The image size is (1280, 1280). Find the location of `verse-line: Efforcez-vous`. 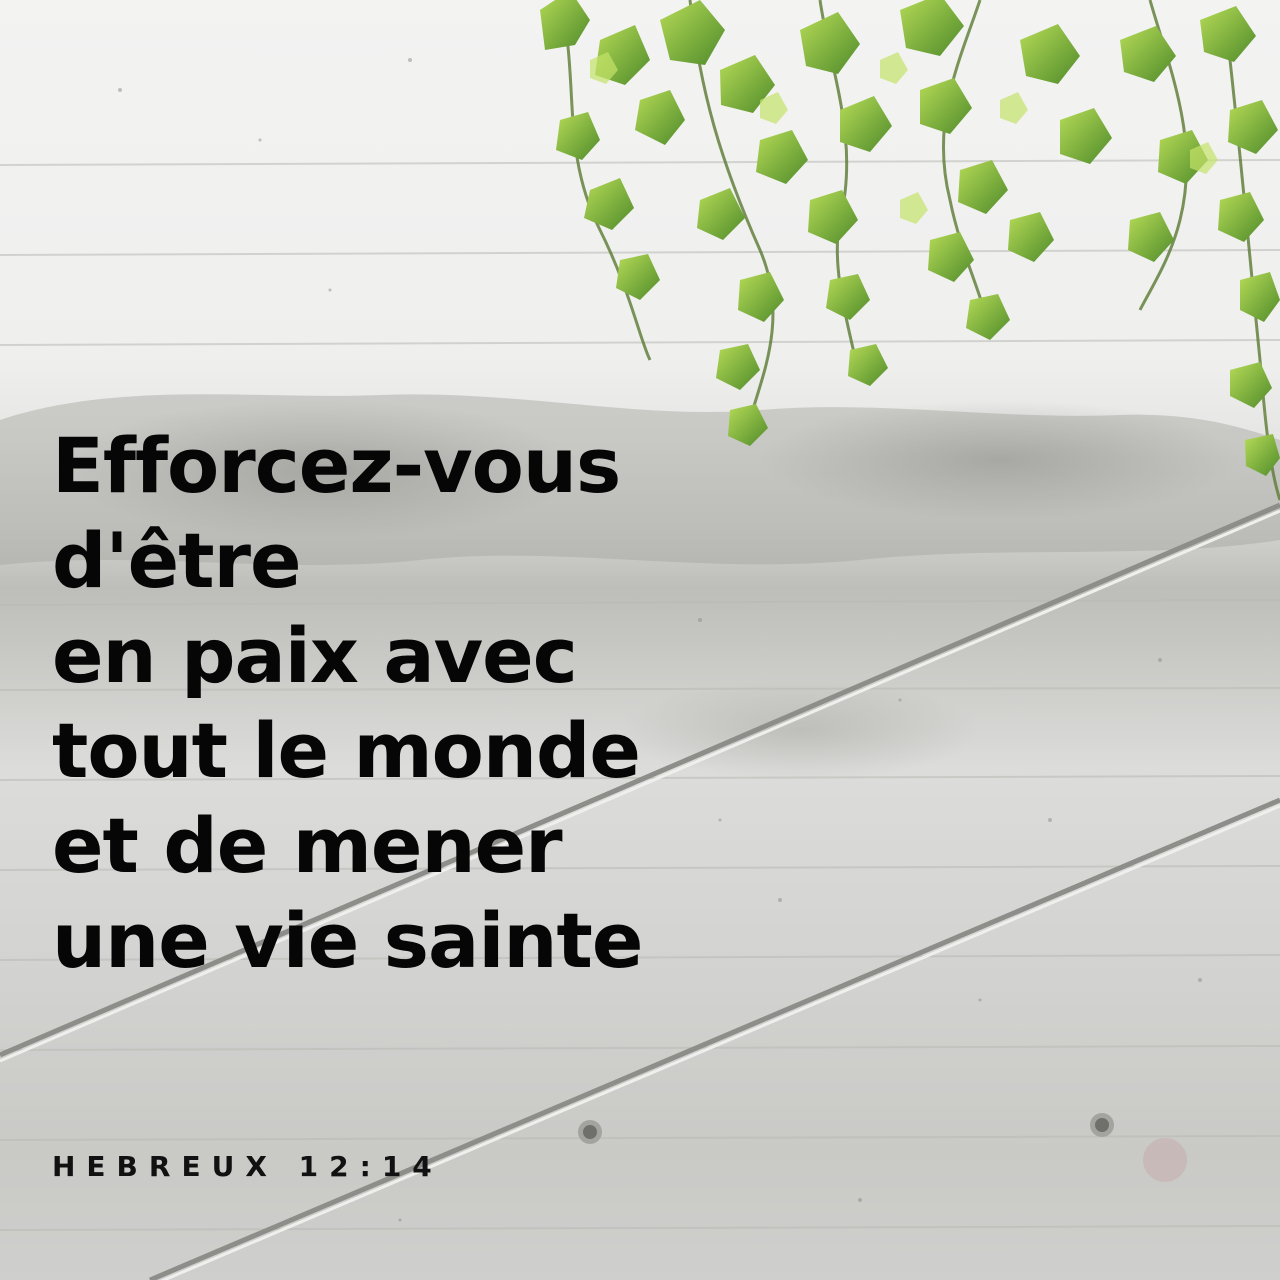

verse-line: Efforcez-vous is located at coordinates (336, 465).